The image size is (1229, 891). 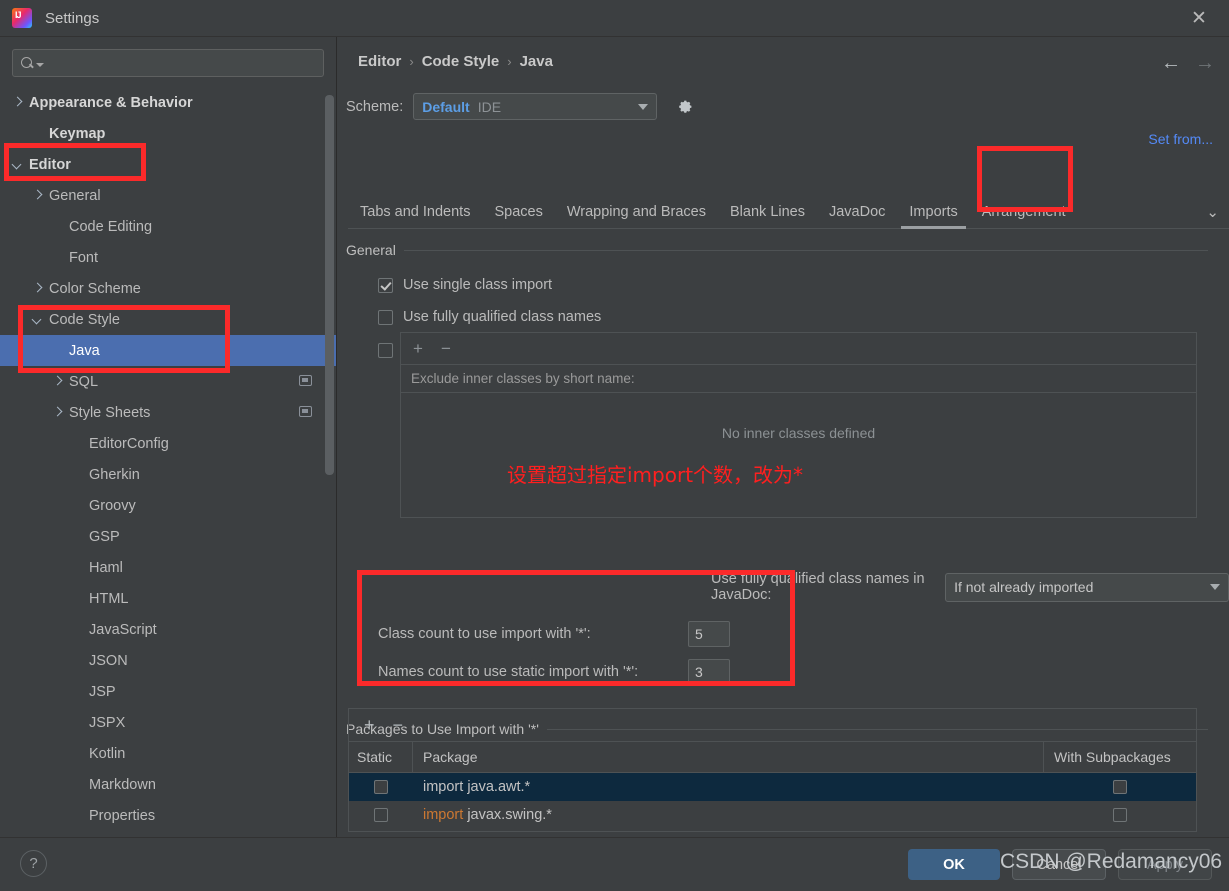 I want to click on back-arrow-icon: ←, so click(x=1171, y=63).